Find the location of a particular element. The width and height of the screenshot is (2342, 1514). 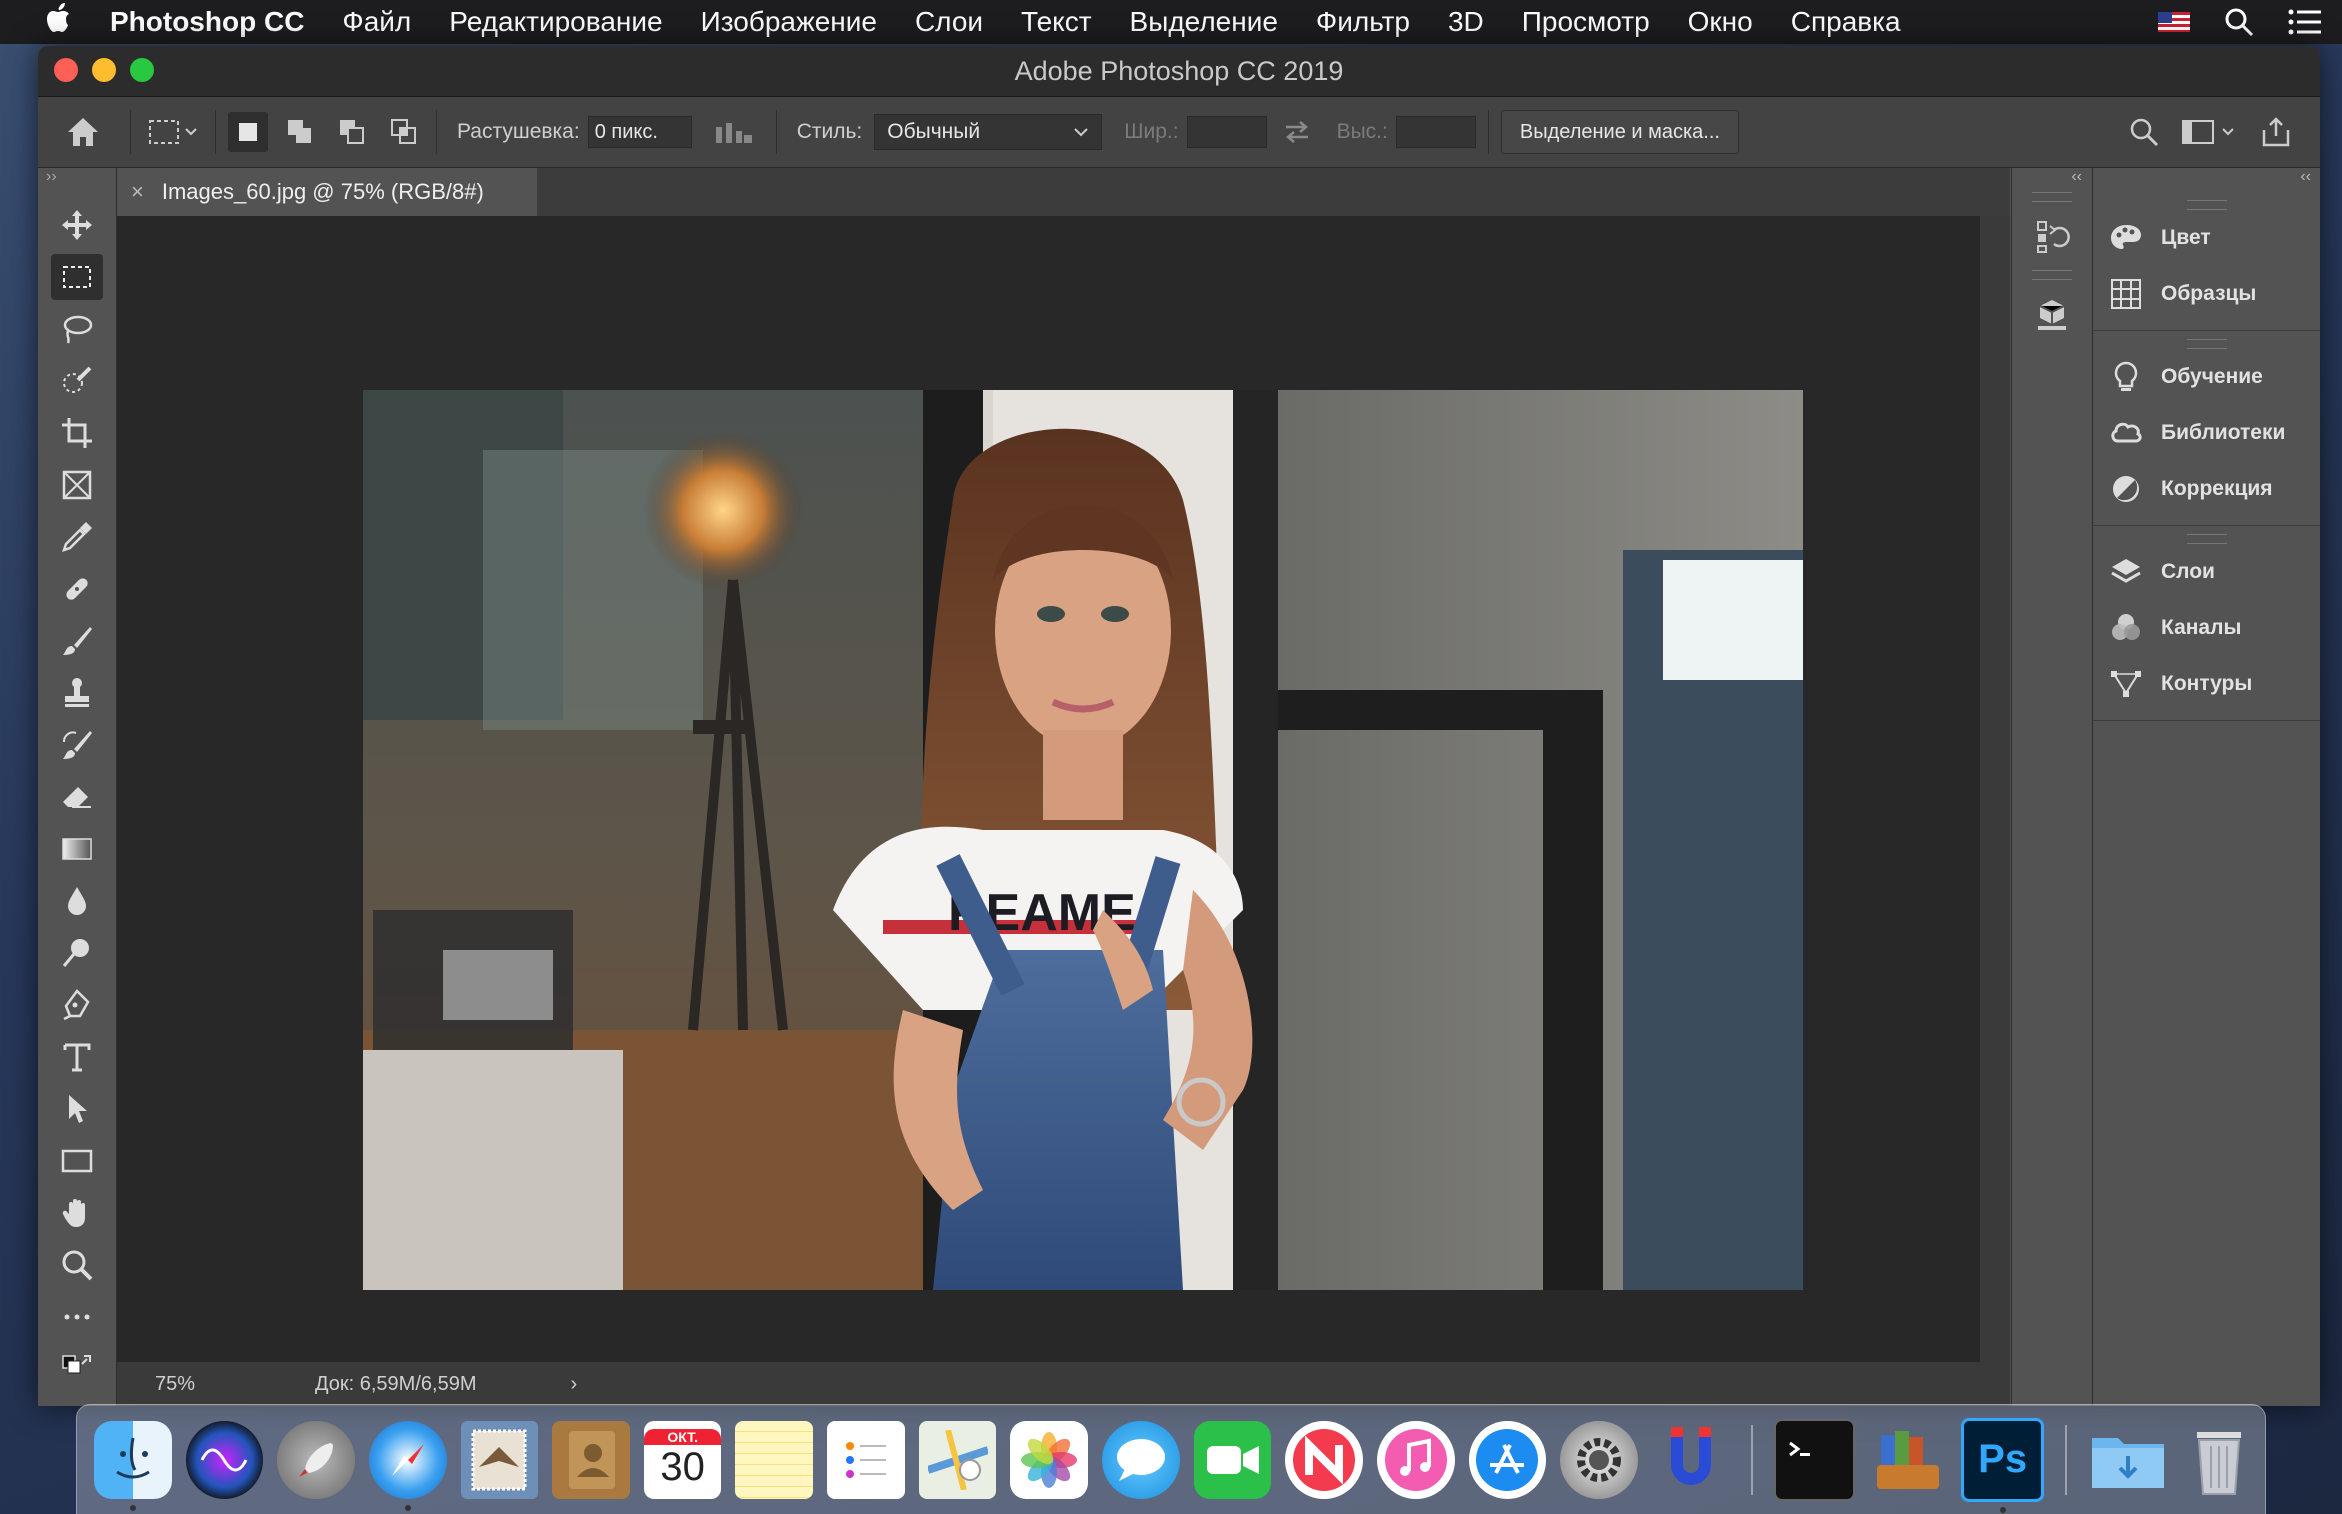

menu-3d: 3D is located at coordinates (1466, 22).